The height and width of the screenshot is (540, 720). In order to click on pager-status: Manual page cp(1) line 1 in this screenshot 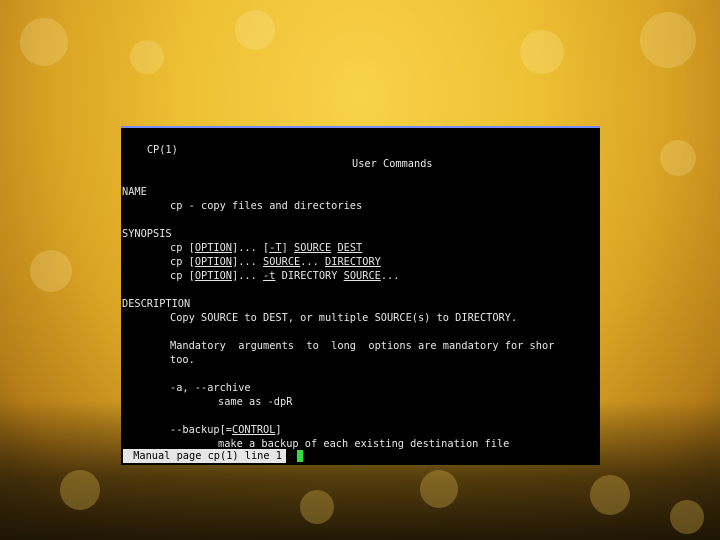, I will do `click(204, 456)`.